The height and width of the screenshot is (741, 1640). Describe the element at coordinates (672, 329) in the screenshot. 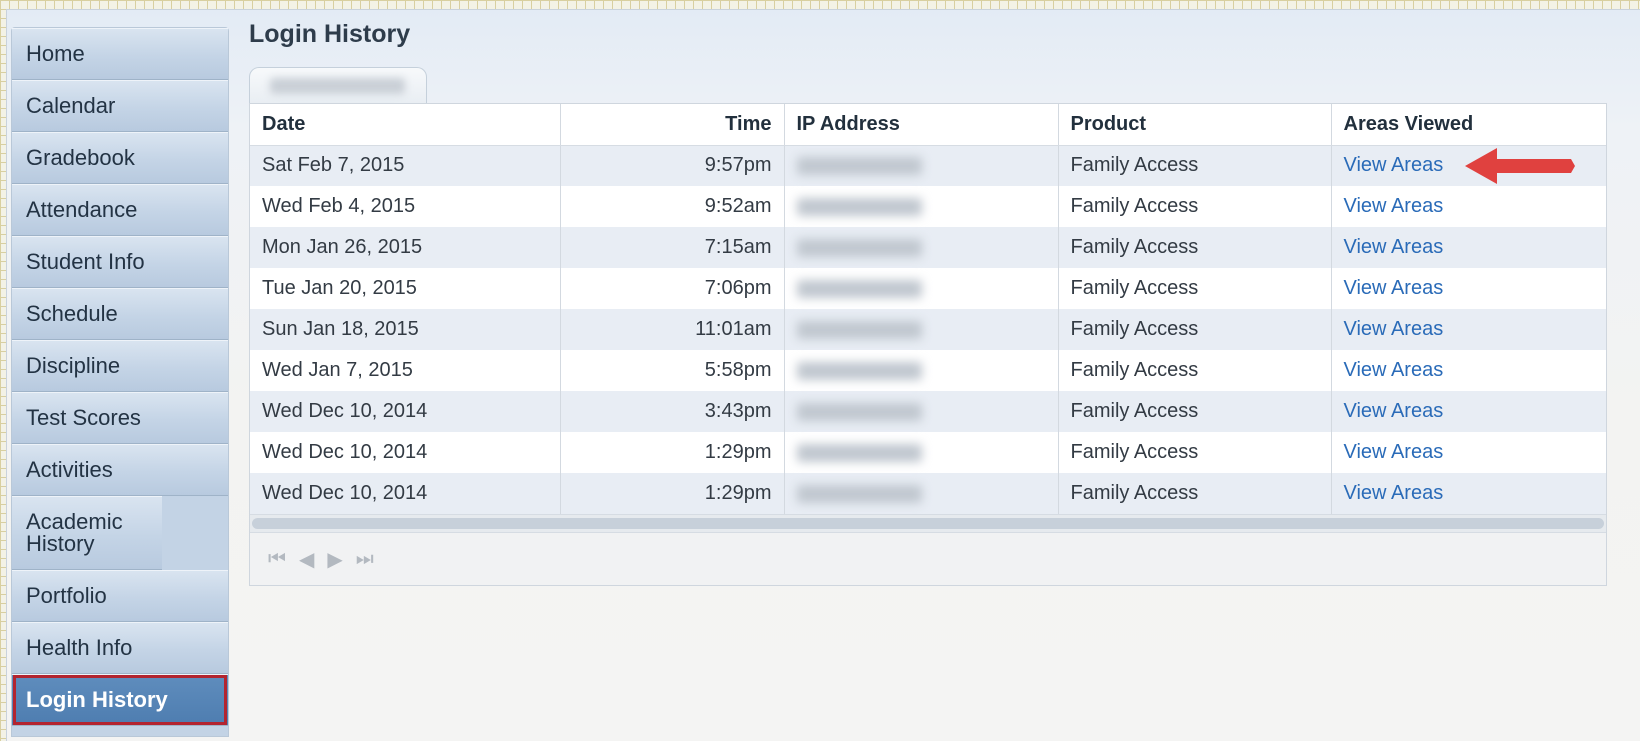

I see `cell-time: 11:01am` at that location.